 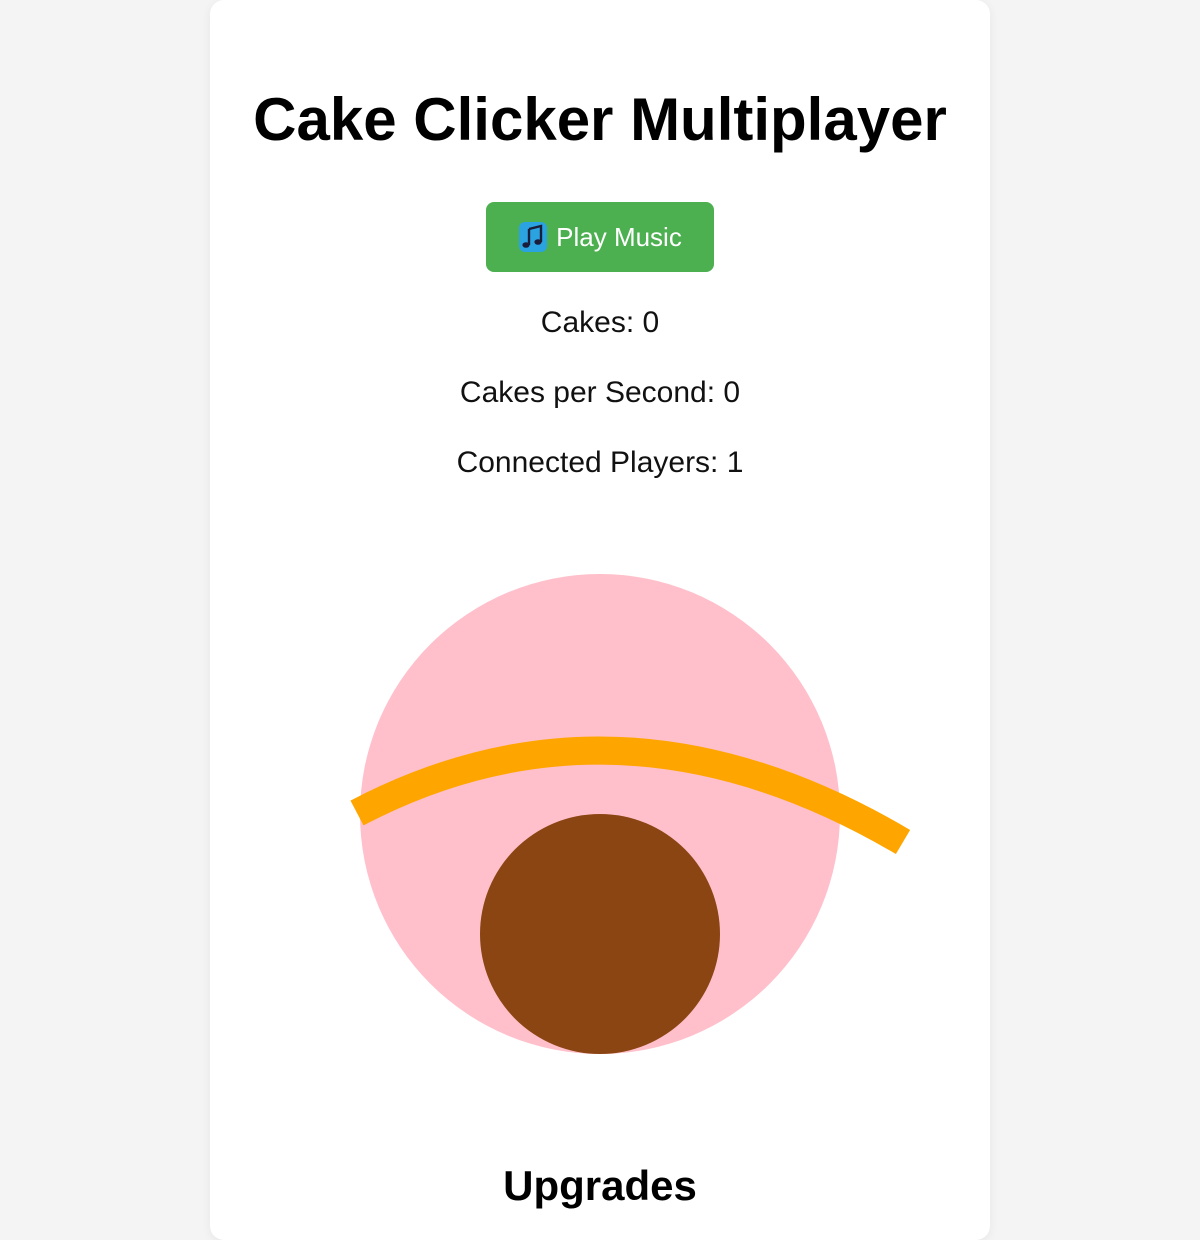 I want to click on cake-chocolate-center, so click(x=600, y=934).